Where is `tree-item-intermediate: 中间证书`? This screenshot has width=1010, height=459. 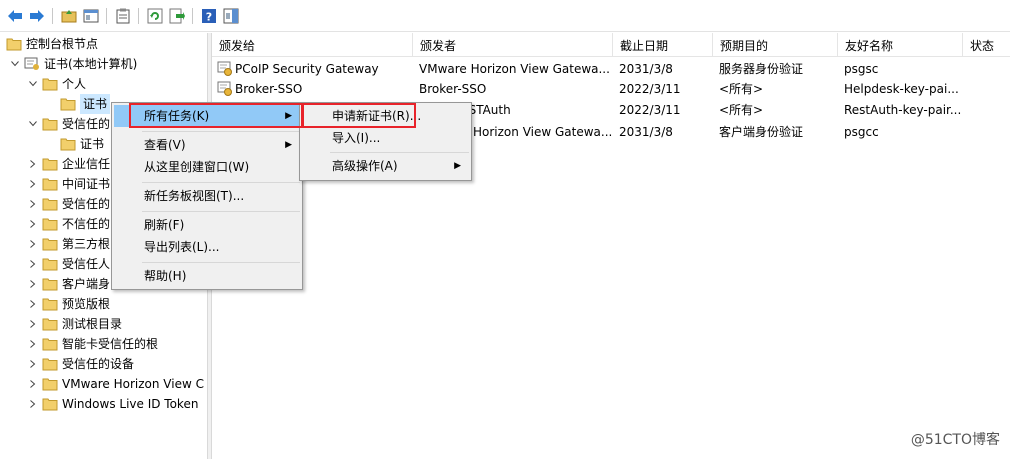
tree-item-intermediate: 中间证书 is located at coordinates (69, 184).